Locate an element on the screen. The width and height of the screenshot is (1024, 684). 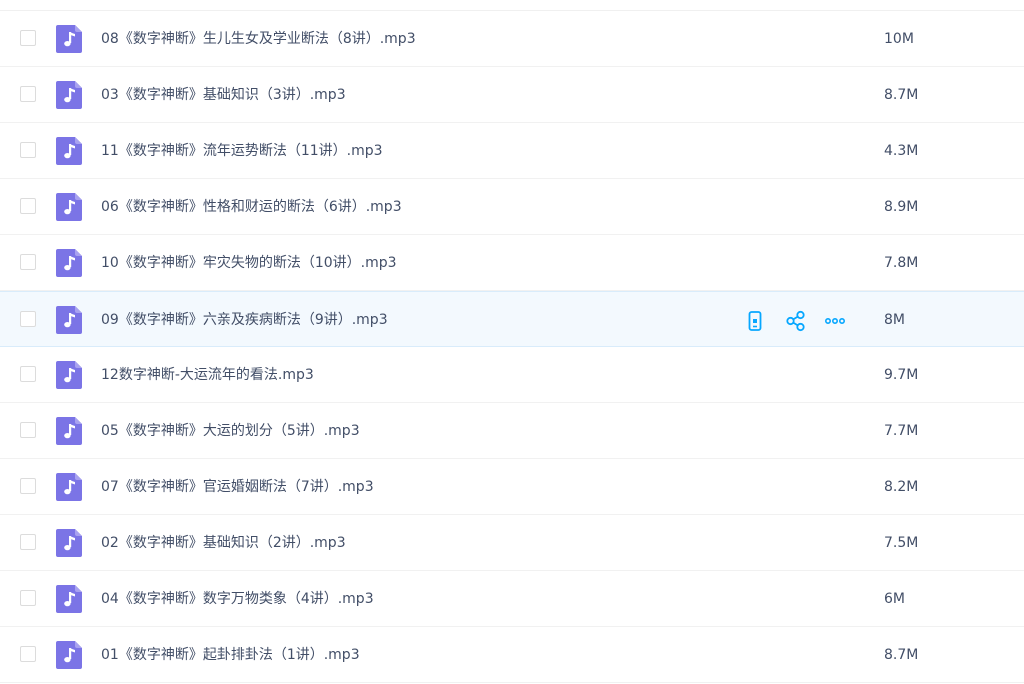
file-size: 8.2M is located at coordinates (901, 487).